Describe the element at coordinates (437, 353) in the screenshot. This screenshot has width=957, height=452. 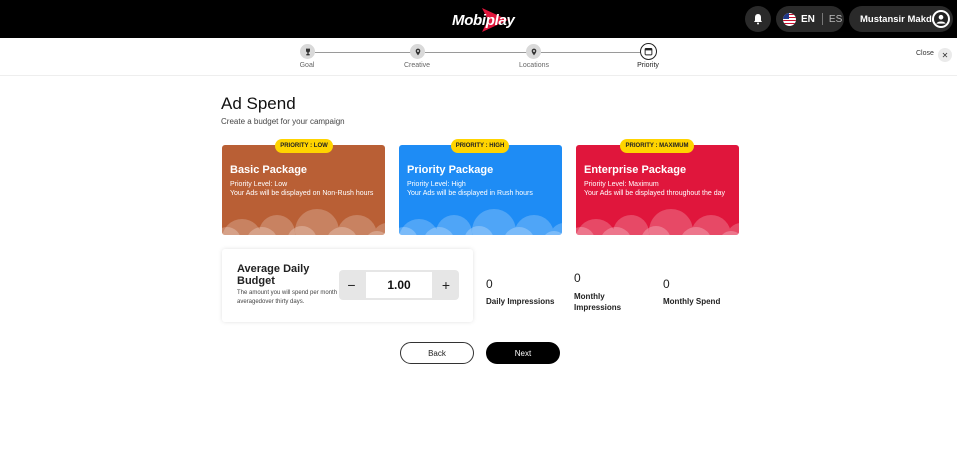
I see `back-button: Back` at that location.